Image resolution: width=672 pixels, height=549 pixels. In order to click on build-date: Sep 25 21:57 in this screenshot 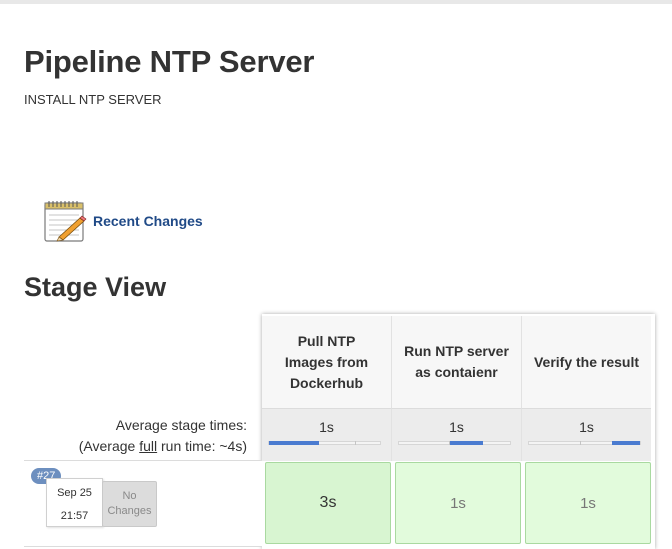, I will do `click(74, 502)`.